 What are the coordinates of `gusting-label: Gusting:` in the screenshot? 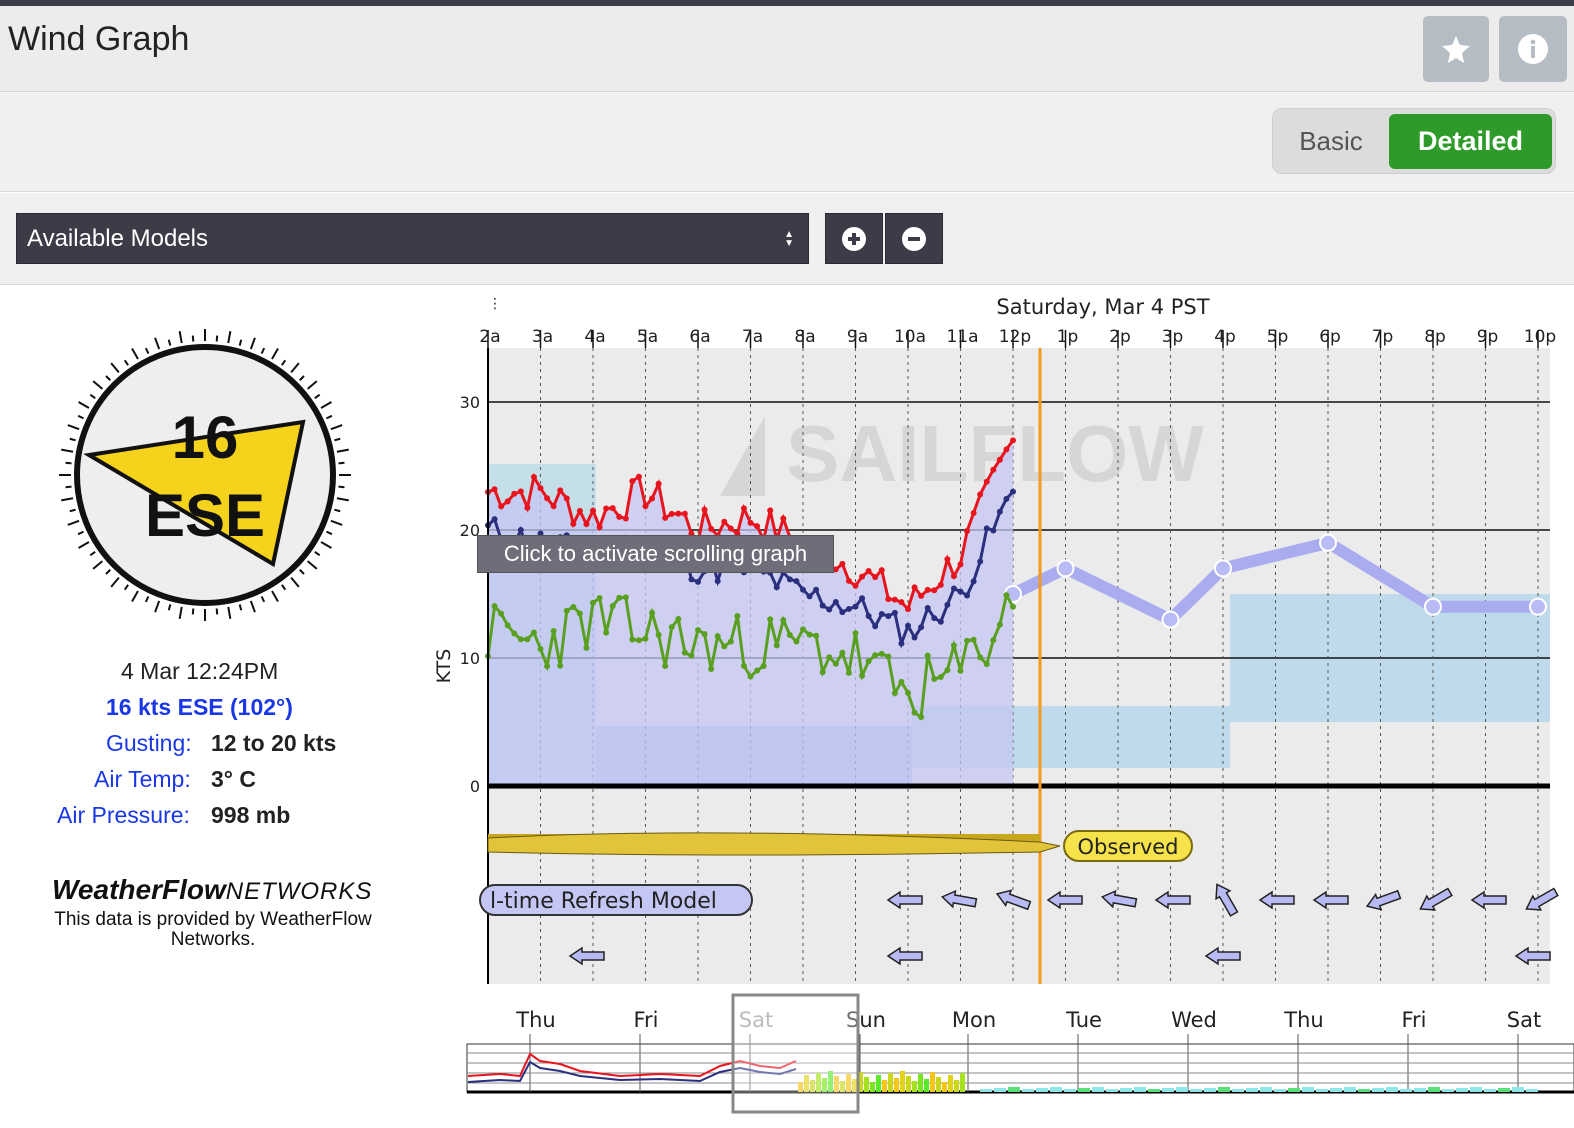 It's located at (149, 743).